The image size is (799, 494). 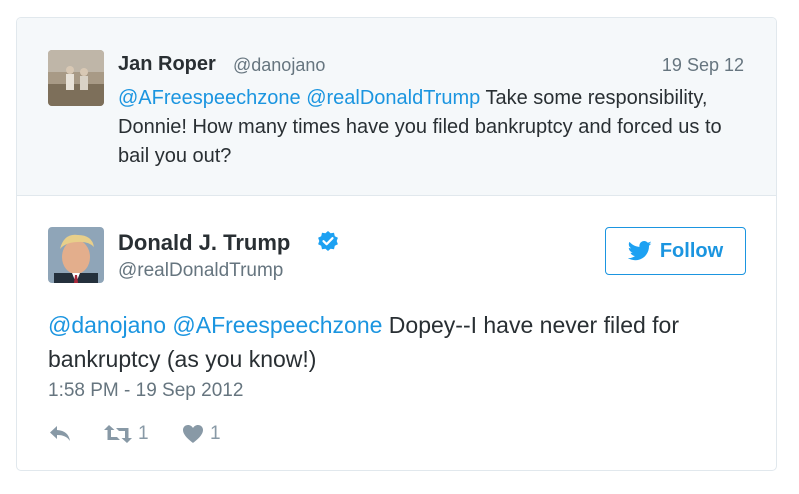 What do you see at coordinates (143, 433) in the screenshot?
I see `retweet-count: 1` at bounding box center [143, 433].